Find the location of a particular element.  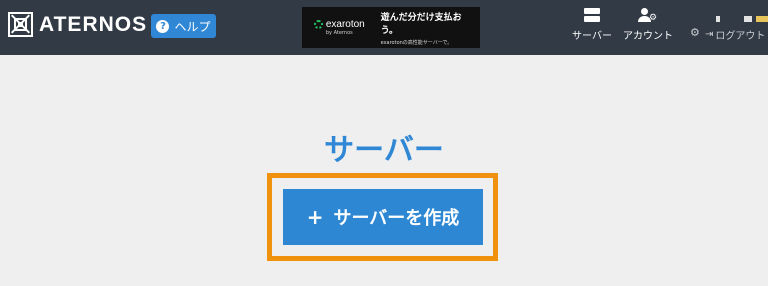

gear-icon: ⚙ is located at coordinates (695, 32).